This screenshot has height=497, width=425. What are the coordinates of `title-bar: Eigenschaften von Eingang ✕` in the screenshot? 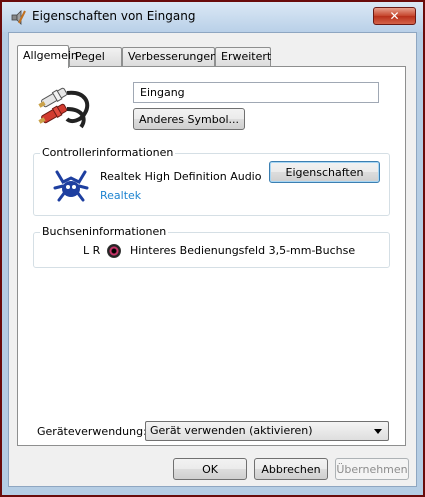 It's located at (212, 17).